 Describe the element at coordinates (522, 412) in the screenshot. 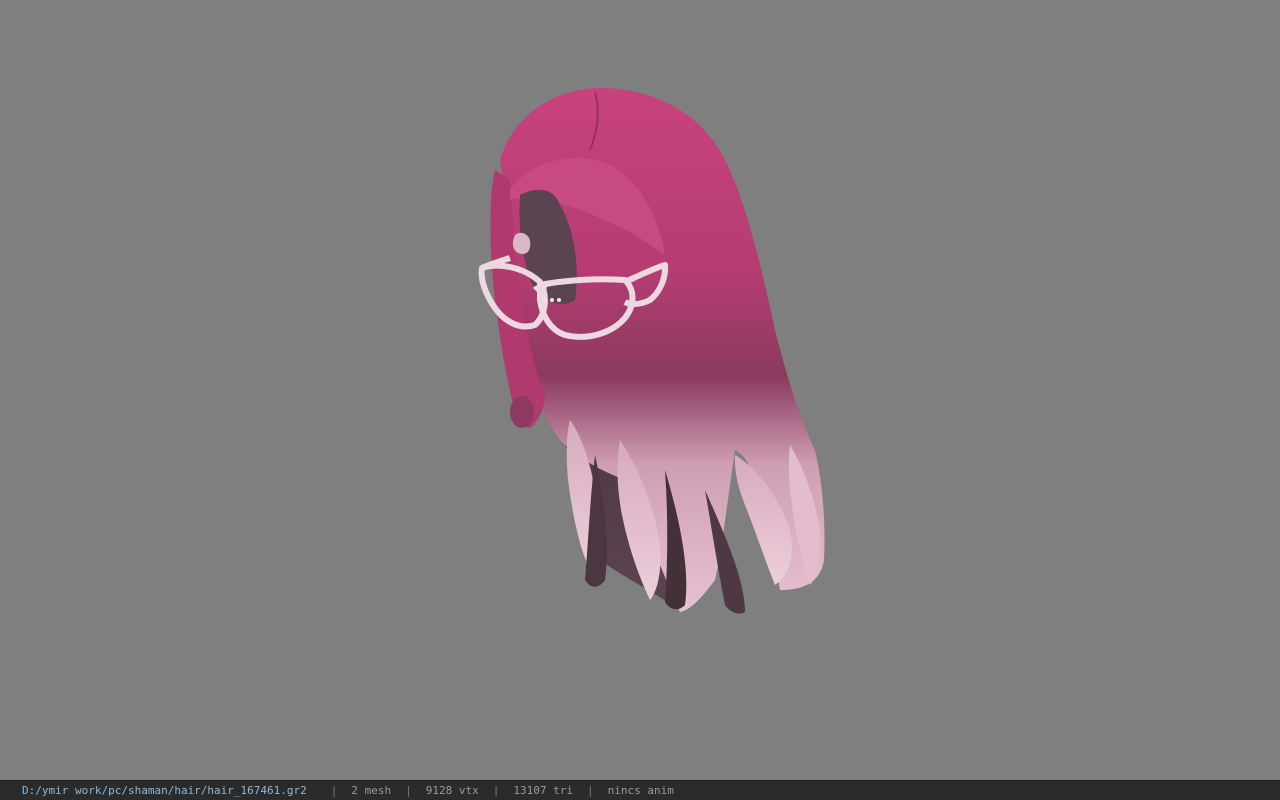

I see `hair-left-curl` at that location.